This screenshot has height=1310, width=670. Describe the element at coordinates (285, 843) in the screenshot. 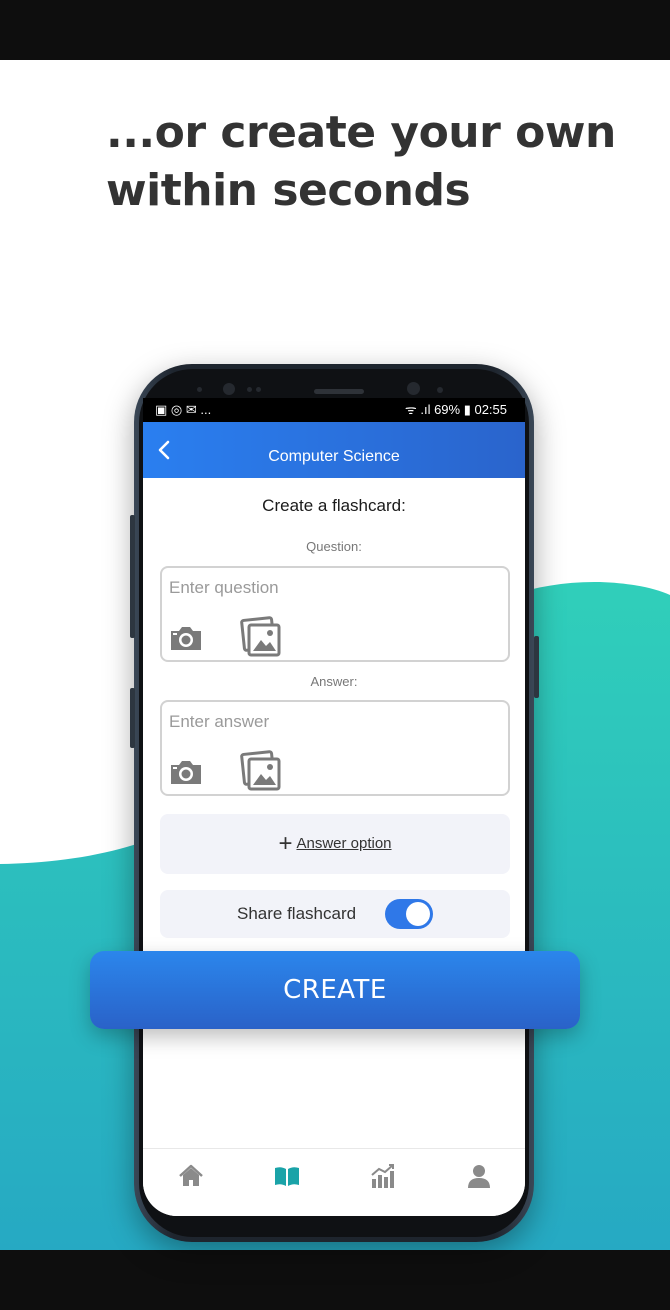

I see `plus-icon: +` at that location.